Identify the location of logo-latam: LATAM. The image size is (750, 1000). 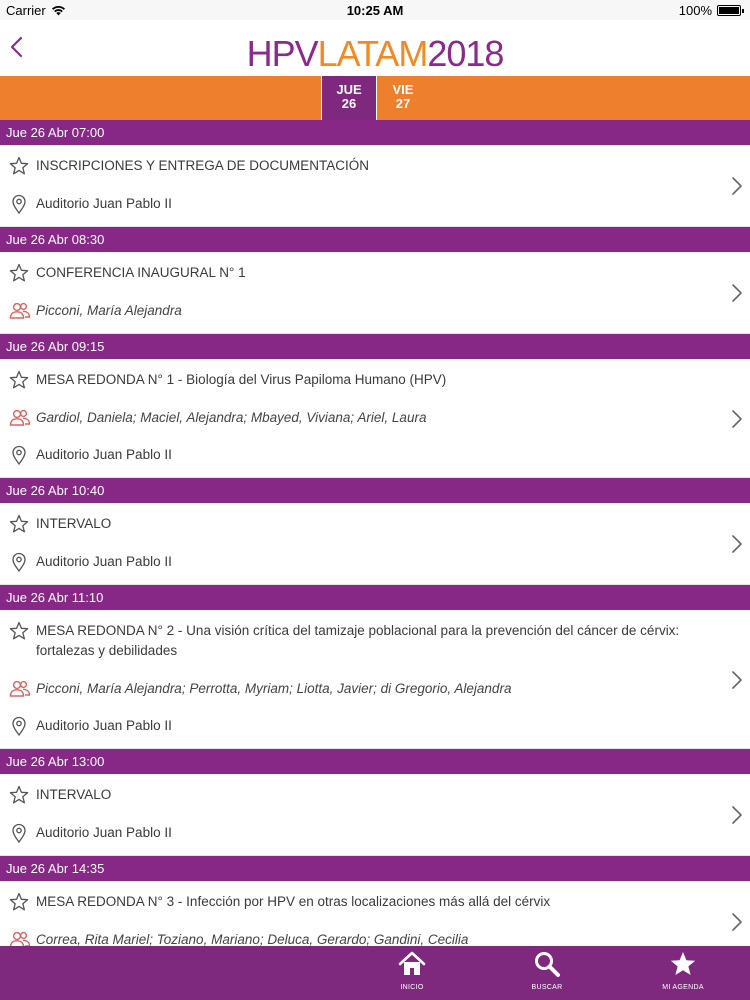
(373, 53).